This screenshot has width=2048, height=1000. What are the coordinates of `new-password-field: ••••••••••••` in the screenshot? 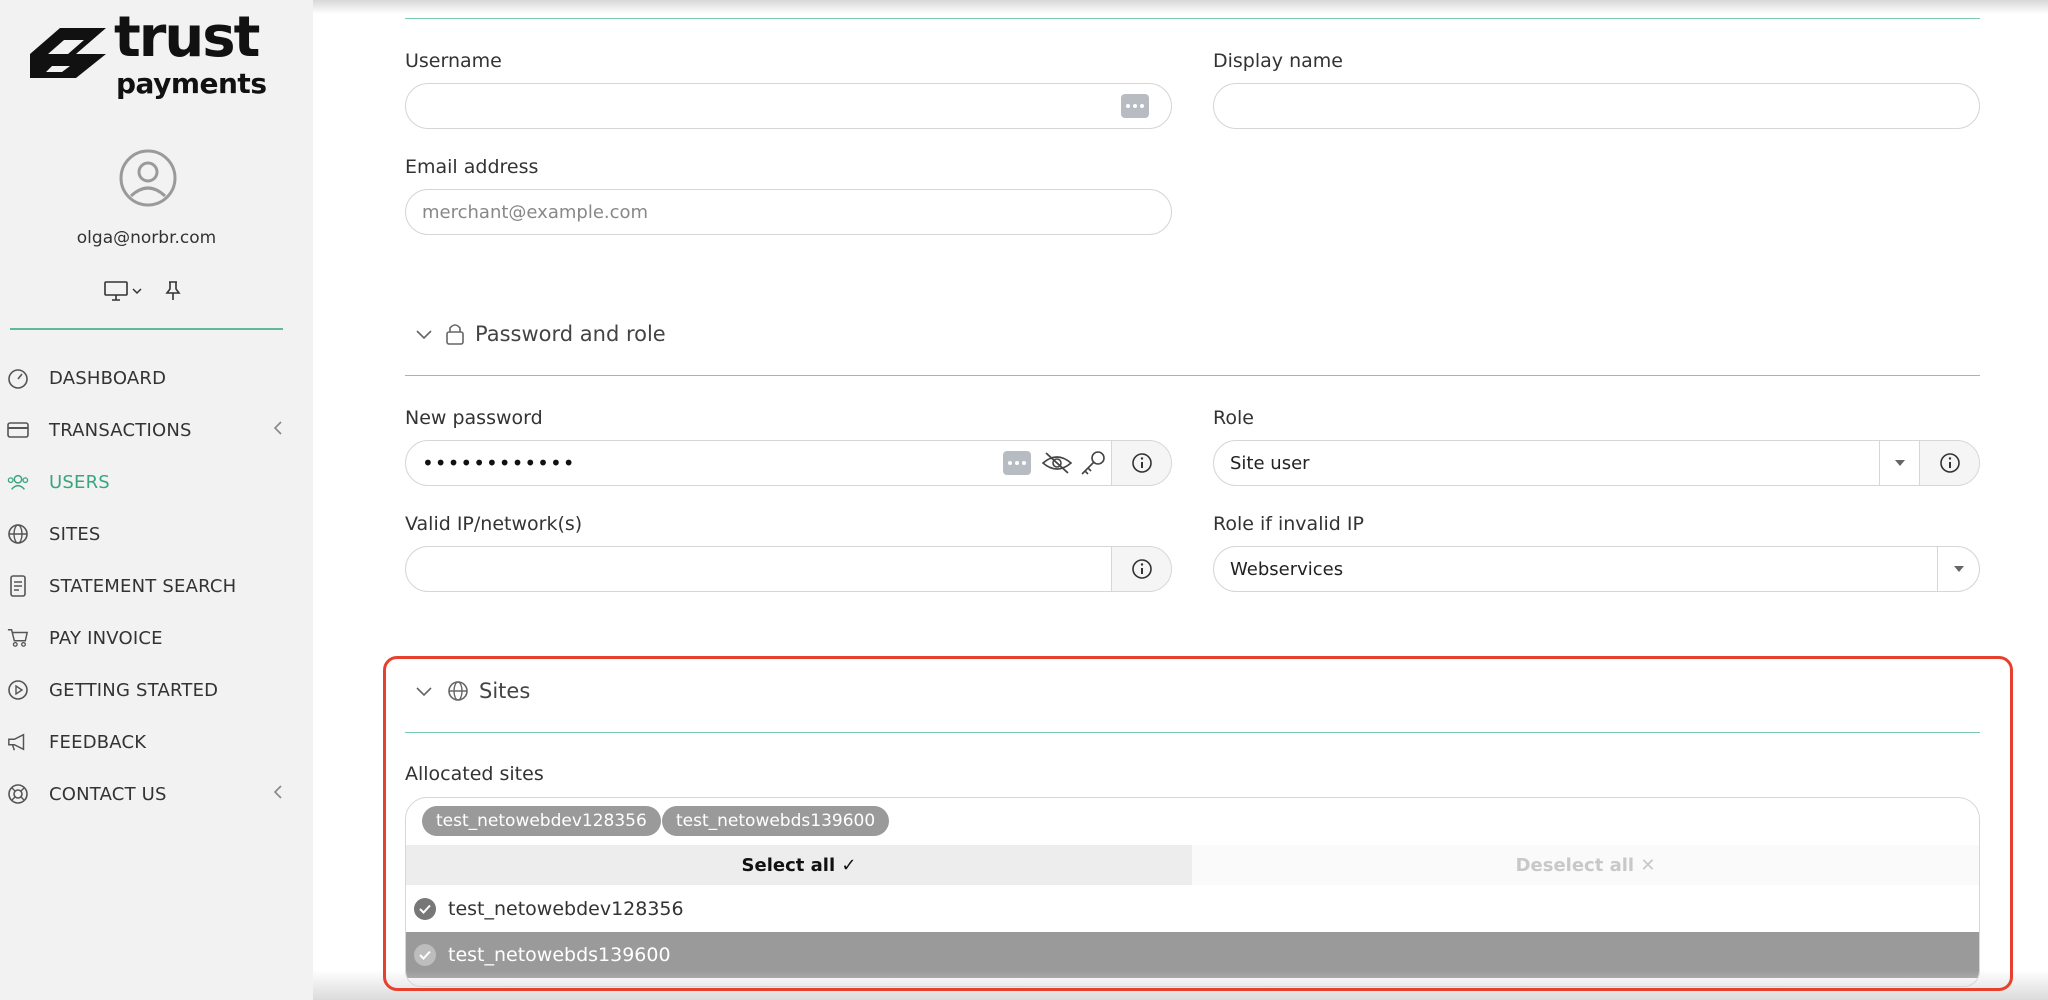 It's located at (788, 463).